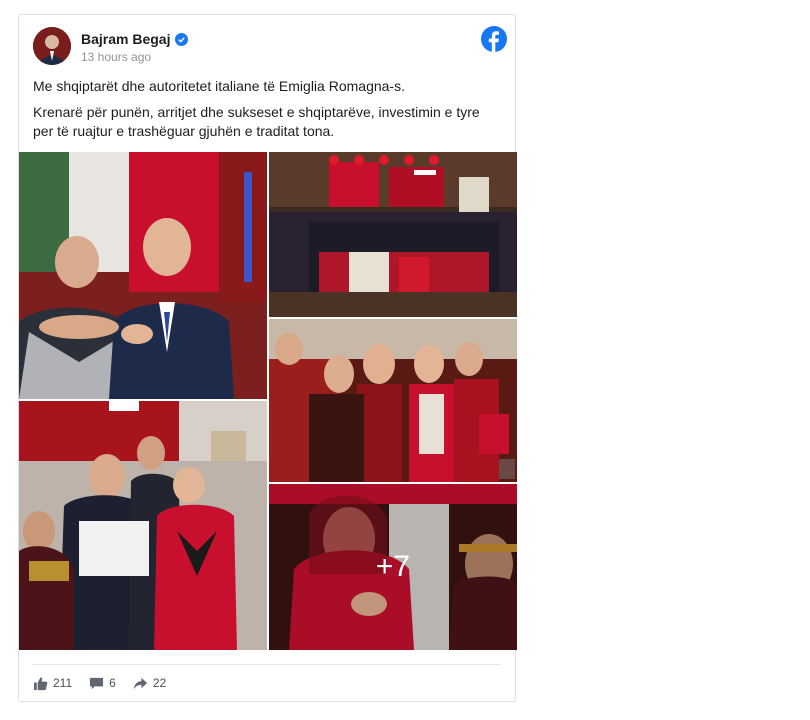 This screenshot has width=810, height=720. What do you see at coordinates (97, 683) in the screenshot?
I see `comment-icon` at bounding box center [97, 683].